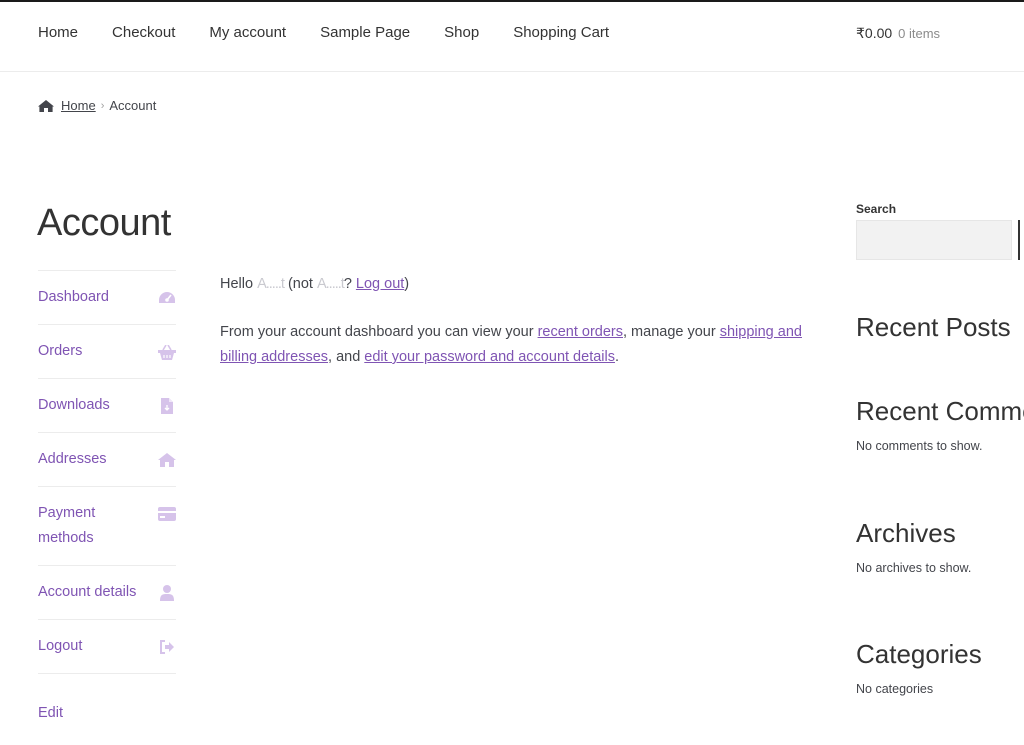  Describe the element at coordinates (72, 459) in the screenshot. I see `account-nav-label: Addresses` at that location.